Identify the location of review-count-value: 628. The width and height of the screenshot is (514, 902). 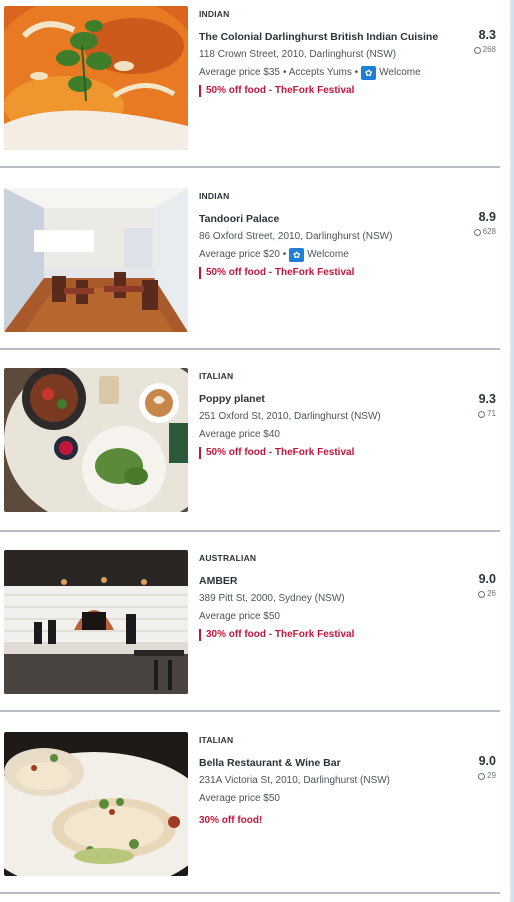
(489, 231).